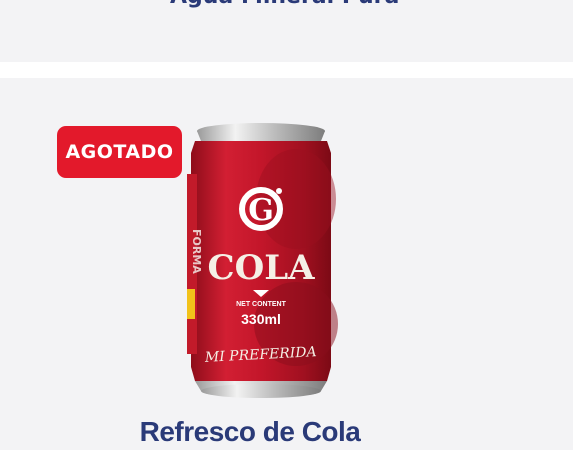 This screenshot has height=450, width=573. Describe the element at coordinates (196, 251) in the screenshot. I see `svg-text: FORMA` at that location.